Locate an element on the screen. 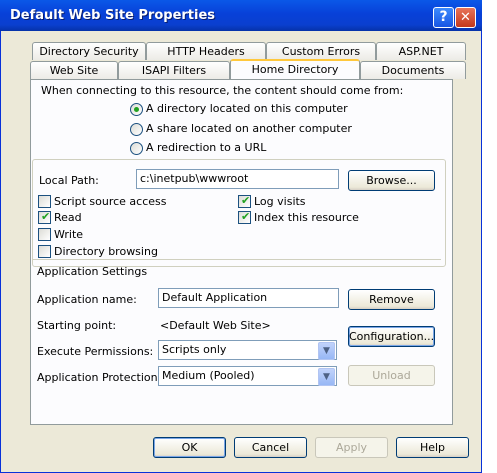 This screenshot has width=497, height=473. tab-web-site: Web Site is located at coordinates (74, 70).